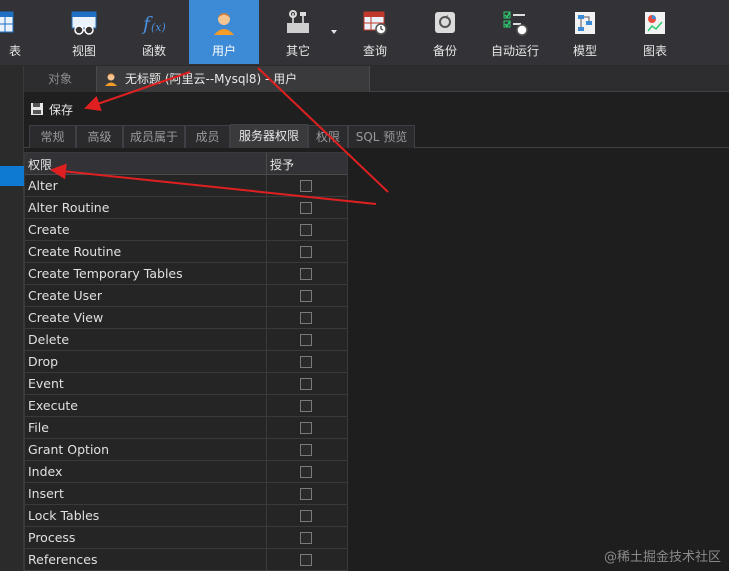 Image resolution: width=729 pixels, height=571 pixels. Describe the element at coordinates (52, 537) in the screenshot. I see `privilege-name: Process` at that location.